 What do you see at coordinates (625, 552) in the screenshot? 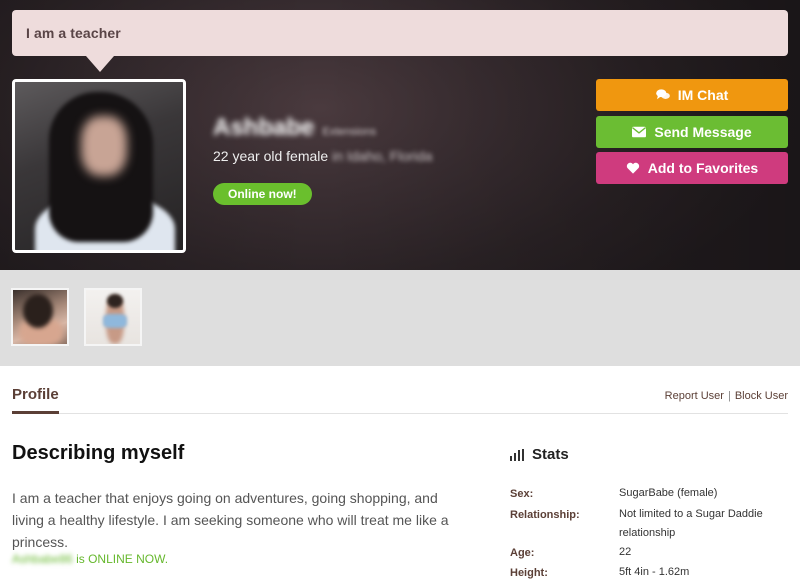
I see `stat-value-age: 22` at bounding box center [625, 552].